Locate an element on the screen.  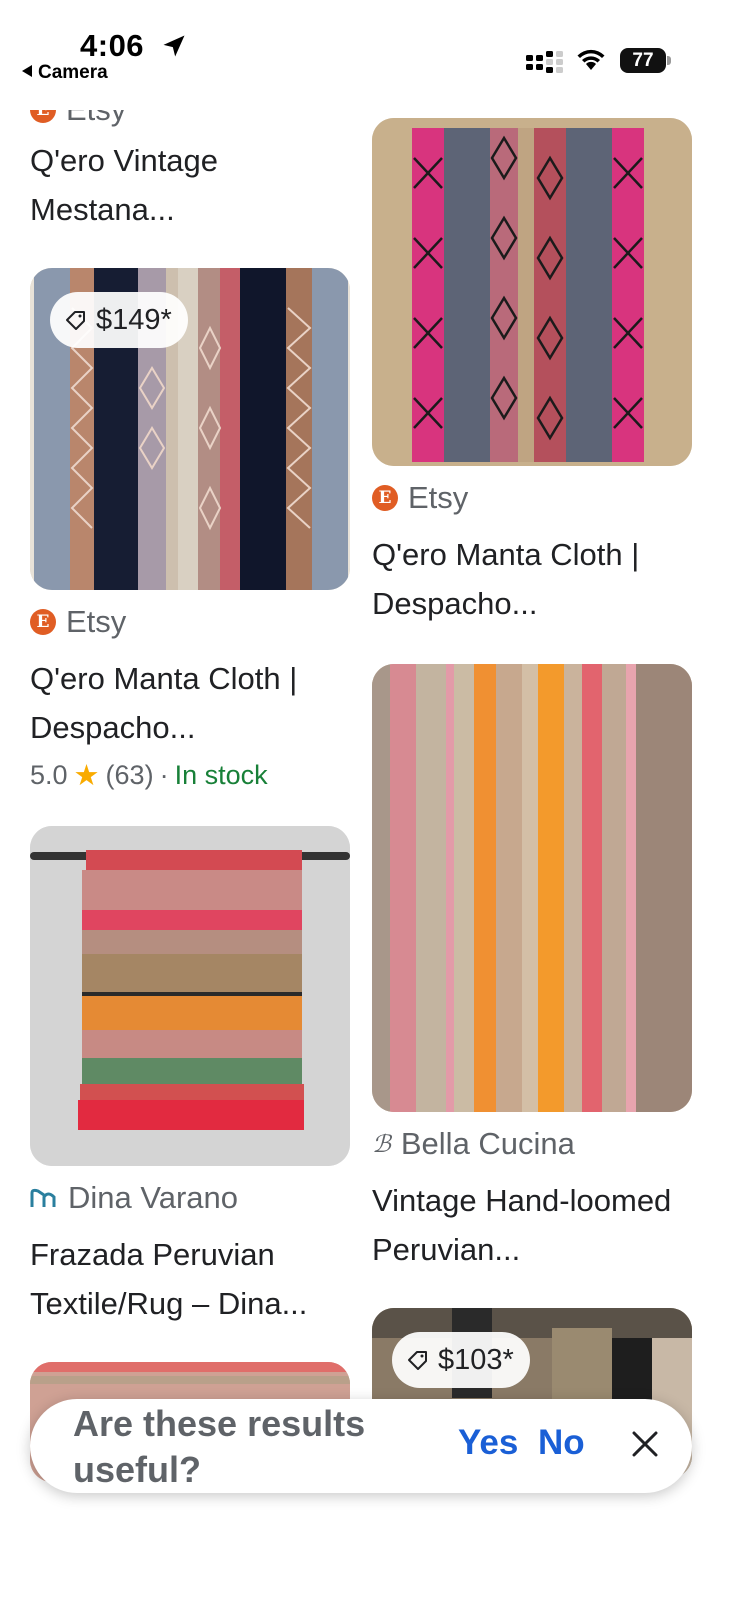
battery-level: 77 is located at coordinates (643, 60).